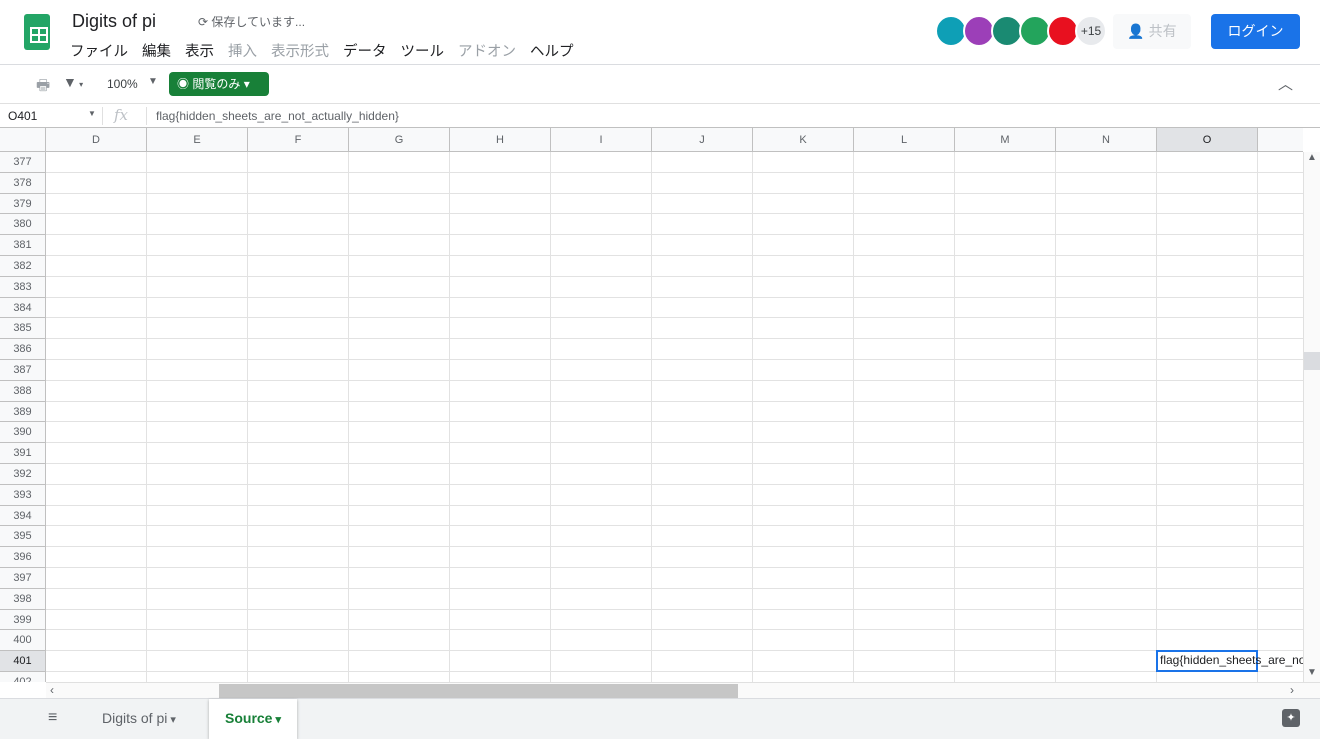 The image size is (1320, 739). Describe the element at coordinates (1285, 83) in the screenshot. I see `collapse-chevron-up-icon: ︿` at that location.